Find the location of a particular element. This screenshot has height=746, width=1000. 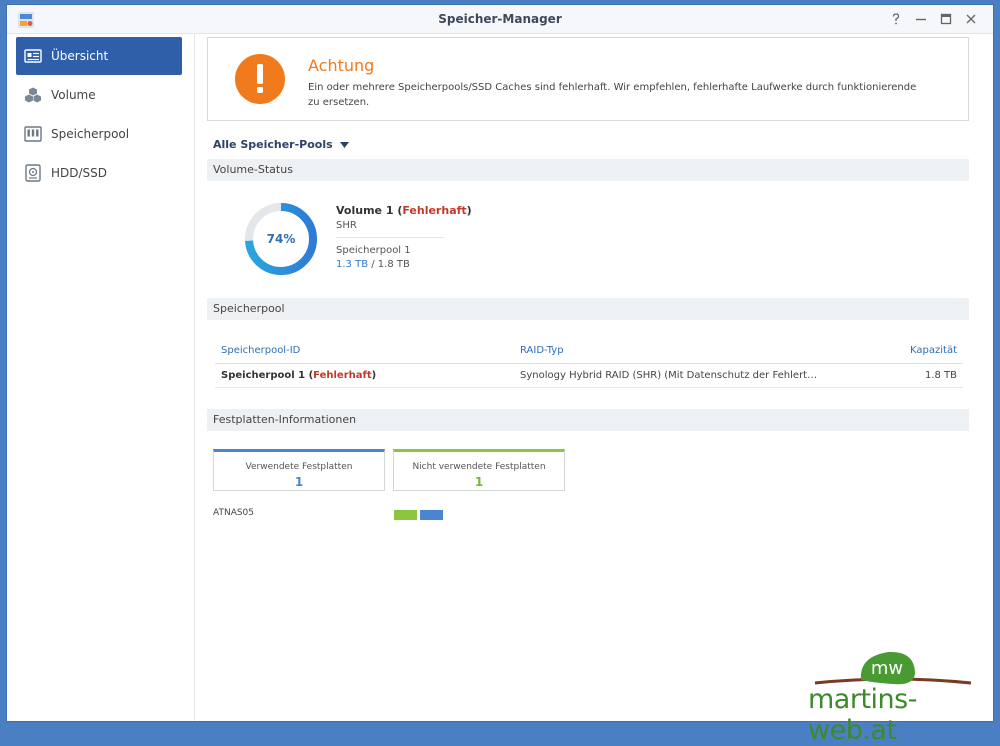

pool-name: Speicherpool 1 is located at coordinates (263, 375).